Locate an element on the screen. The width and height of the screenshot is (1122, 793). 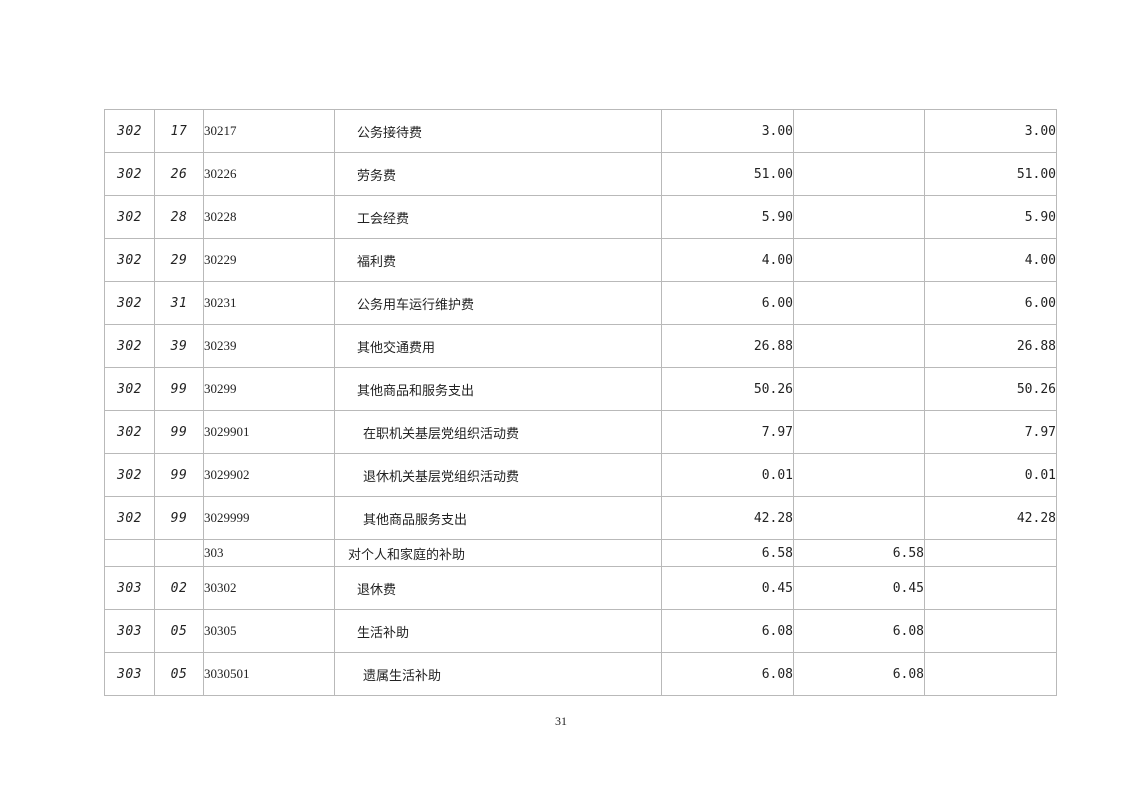
table-row: 302 99 3029901 在职机关基层党组织活动费 7.97 7.97 is located at coordinates (580, 432).